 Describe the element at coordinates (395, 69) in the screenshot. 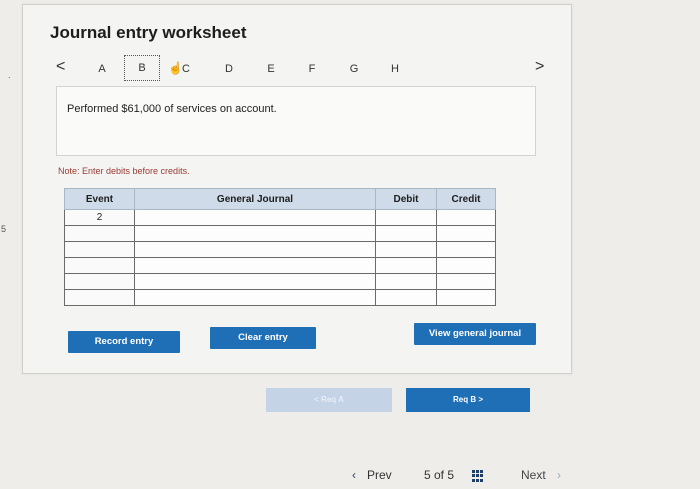

I see `tab-h: H` at that location.